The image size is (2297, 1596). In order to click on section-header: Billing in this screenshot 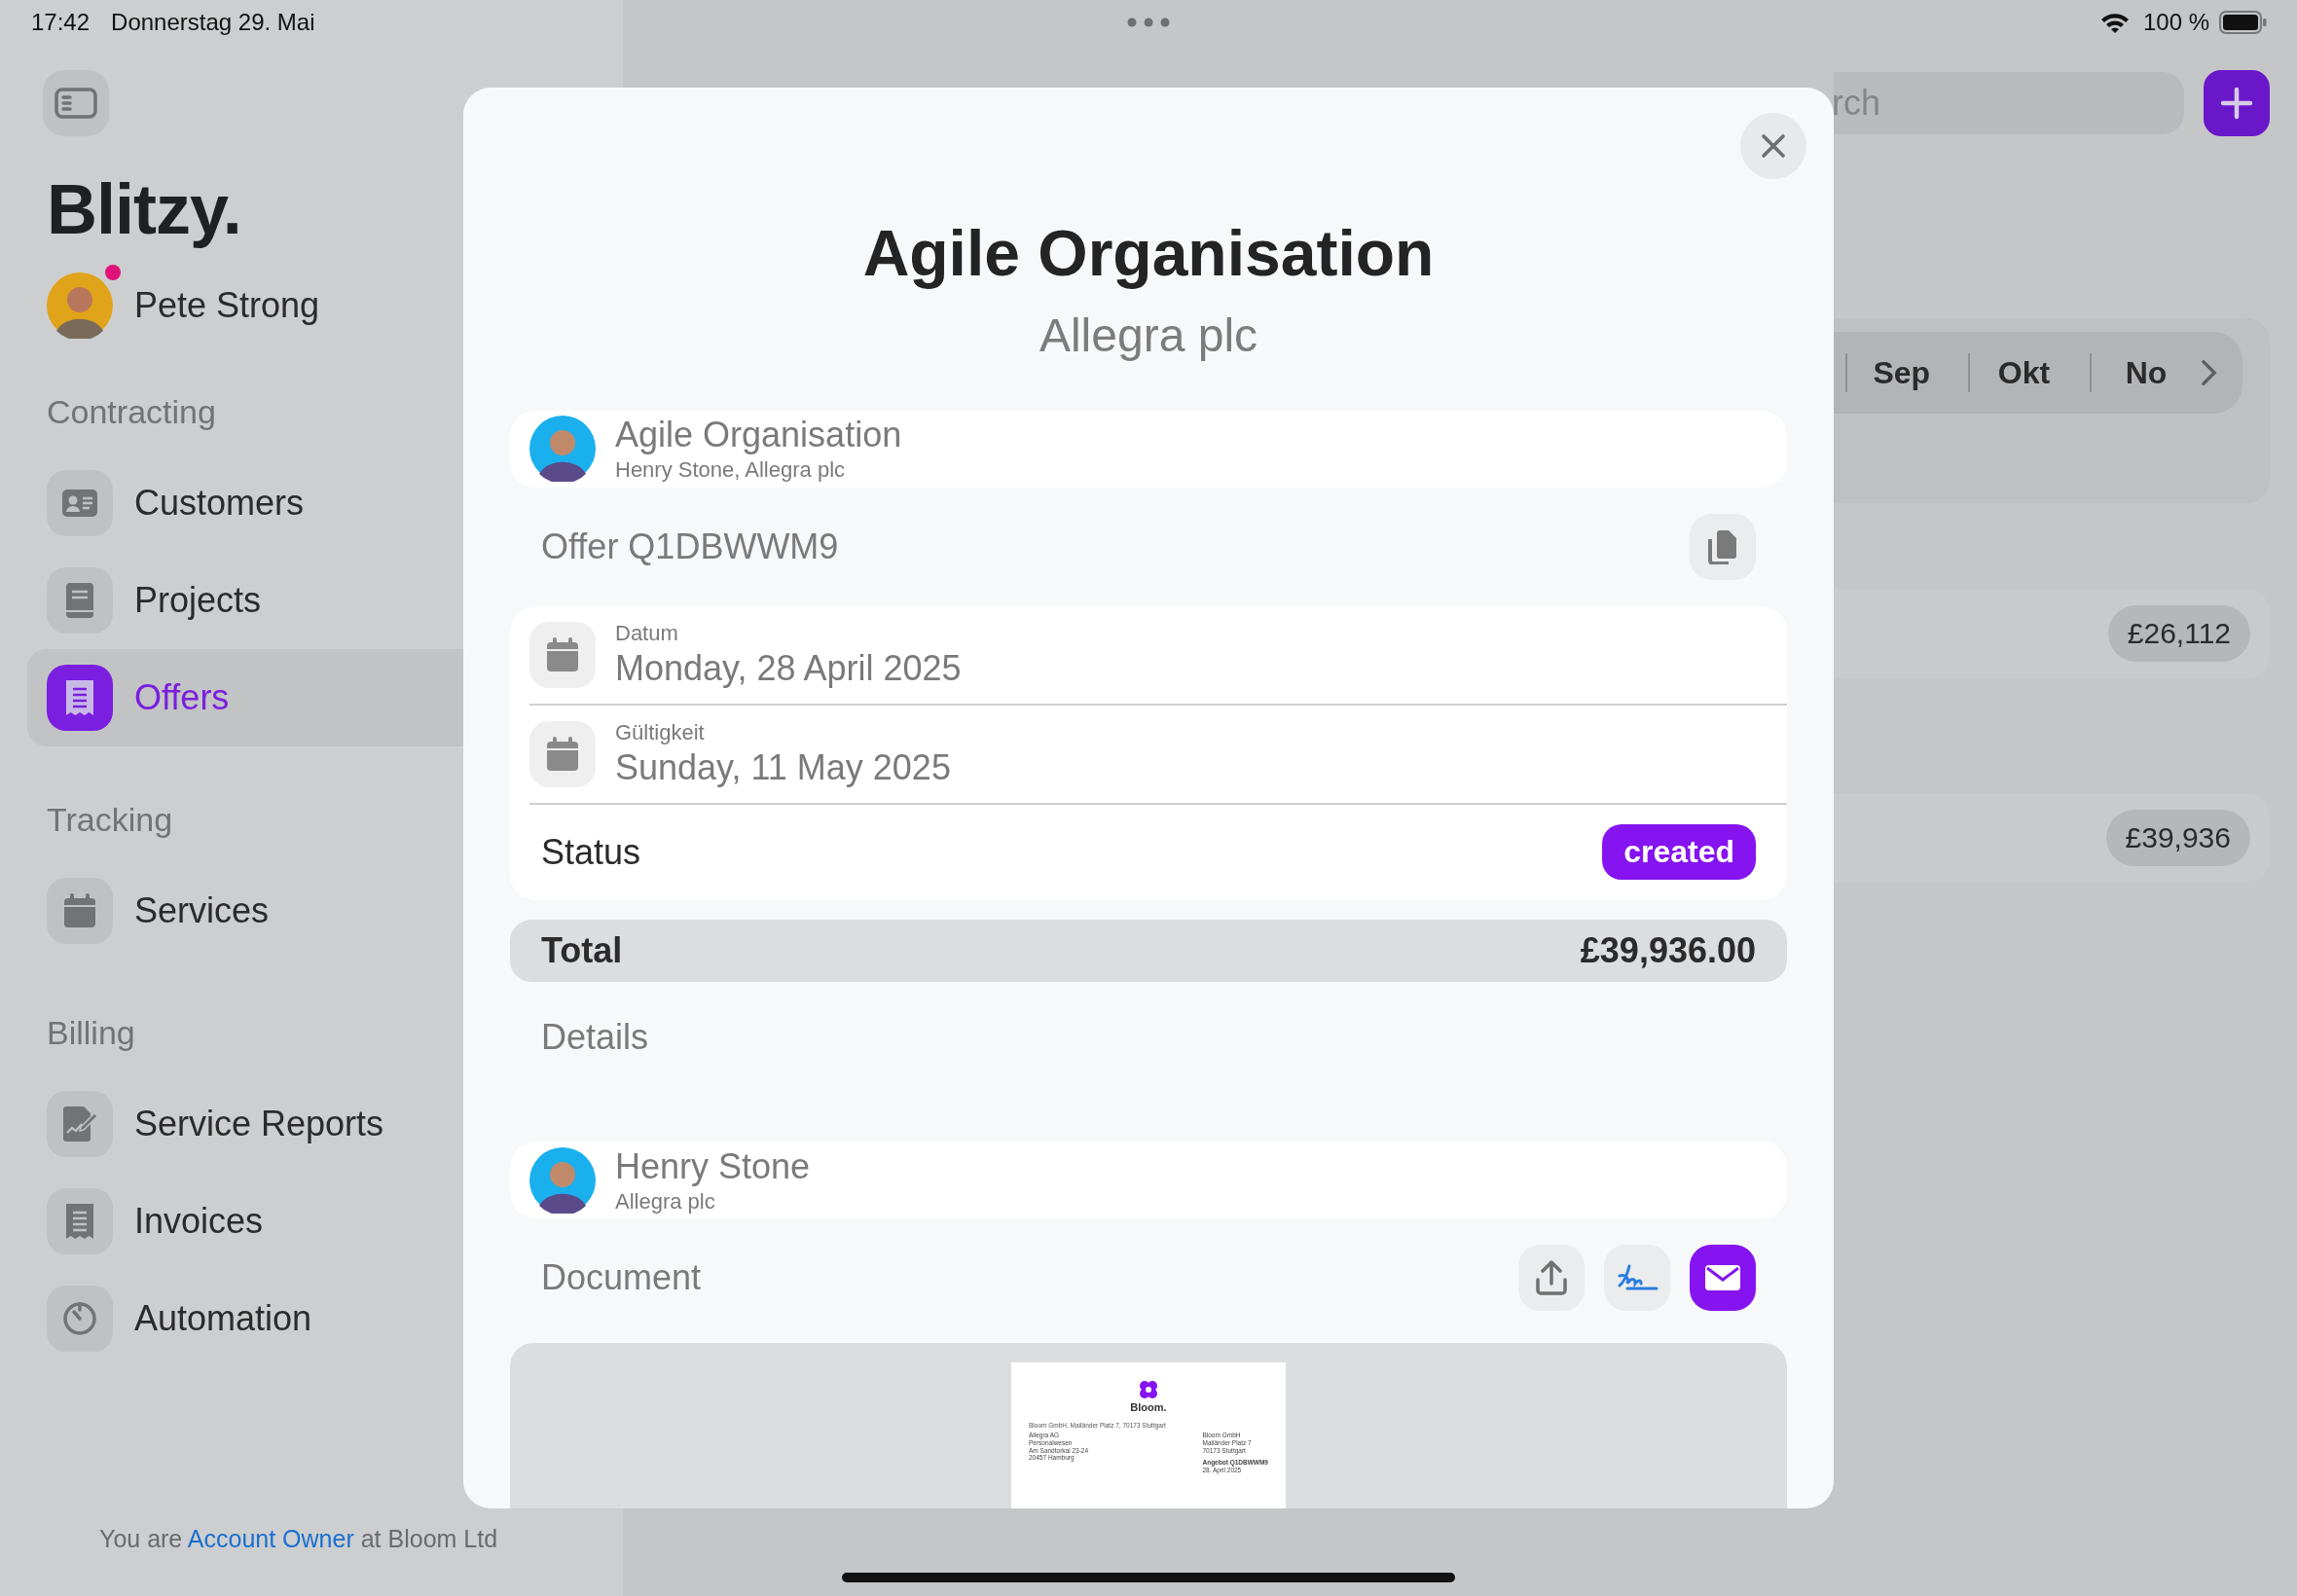, I will do `click(91, 1033)`.